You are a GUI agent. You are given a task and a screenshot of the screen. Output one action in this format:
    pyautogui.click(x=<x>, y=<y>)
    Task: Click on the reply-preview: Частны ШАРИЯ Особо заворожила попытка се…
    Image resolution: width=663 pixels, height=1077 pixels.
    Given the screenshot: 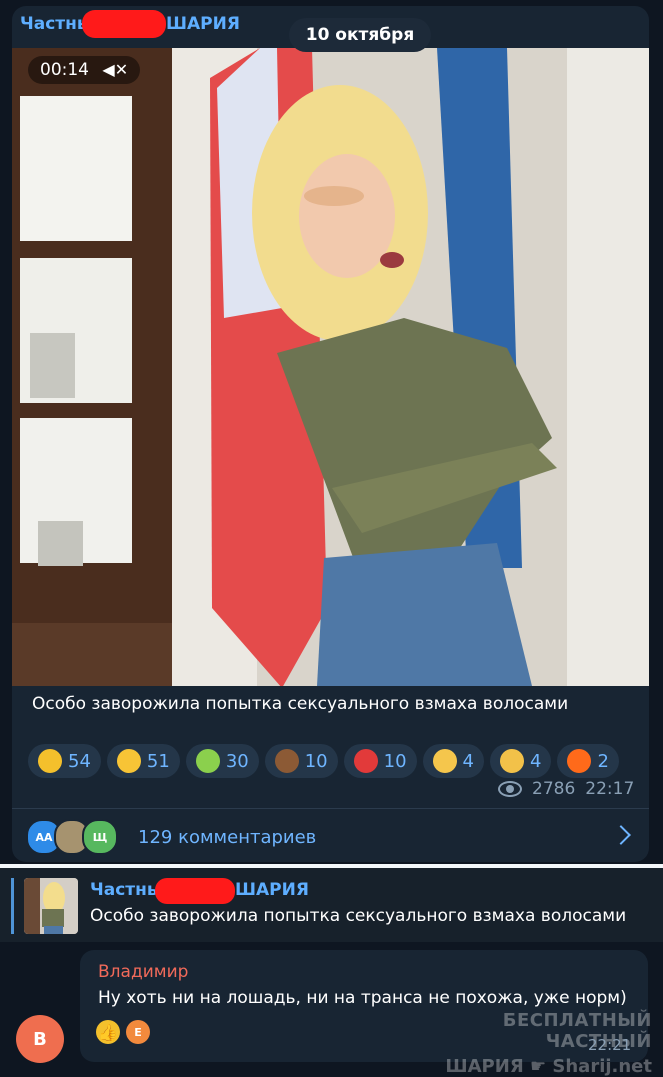 What is the action you would take?
    pyautogui.click(x=331, y=905)
    